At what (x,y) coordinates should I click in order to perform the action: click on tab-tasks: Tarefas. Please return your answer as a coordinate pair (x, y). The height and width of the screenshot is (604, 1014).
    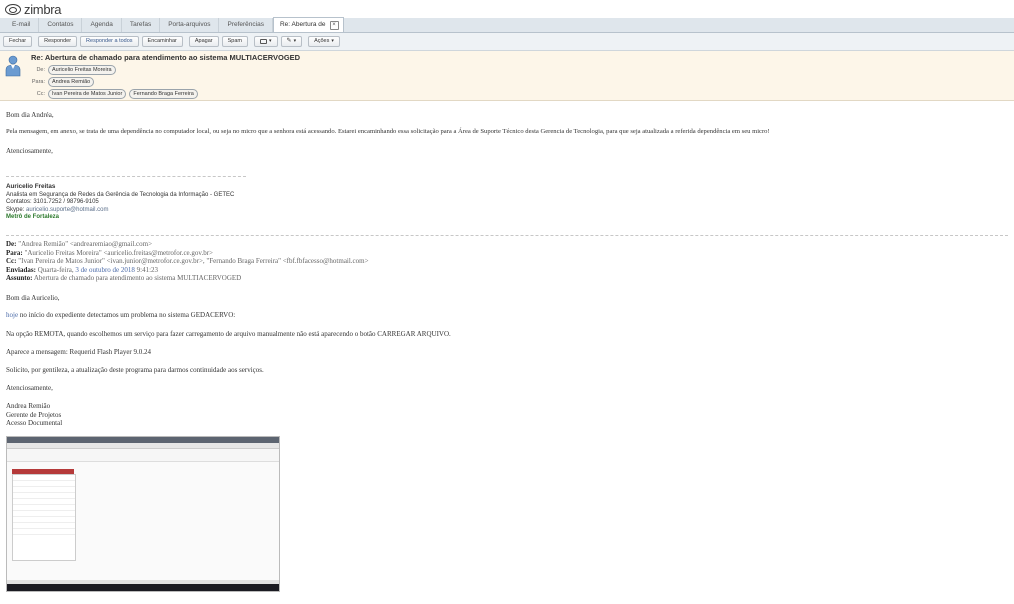
    Looking at the image, I should click on (141, 25).